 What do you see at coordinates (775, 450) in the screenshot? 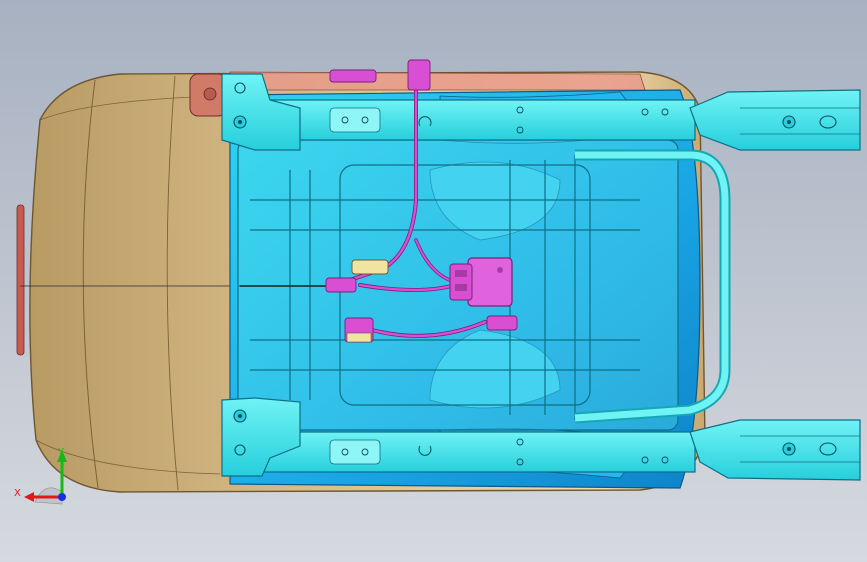
I see `seat-track-bottom` at bounding box center [775, 450].